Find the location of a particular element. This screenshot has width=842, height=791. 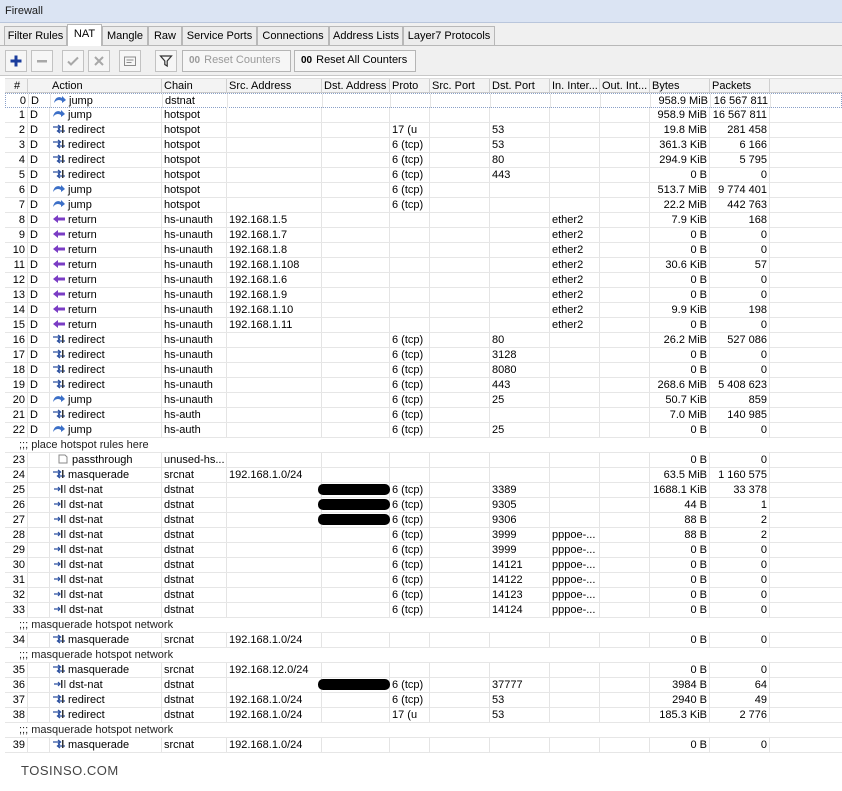

column-header-bytes: Bytes is located at coordinates (680, 86).